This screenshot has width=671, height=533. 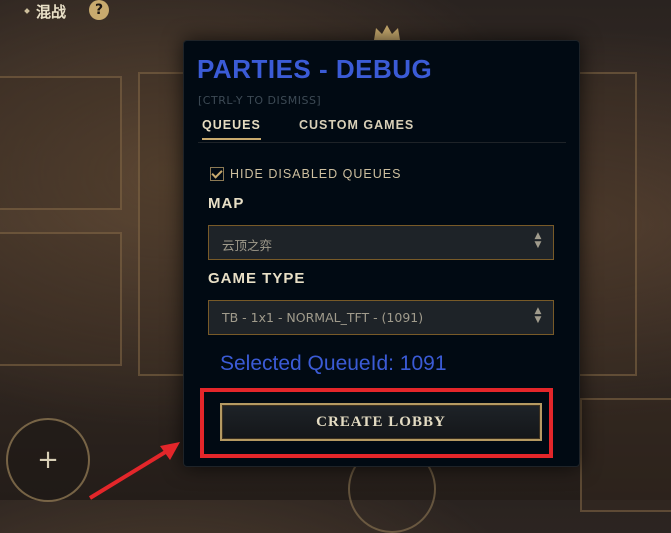 What do you see at coordinates (316, 174) in the screenshot?
I see `hide-disabled-queues-label: HIDE DISABLED QUEUES` at bounding box center [316, 174].